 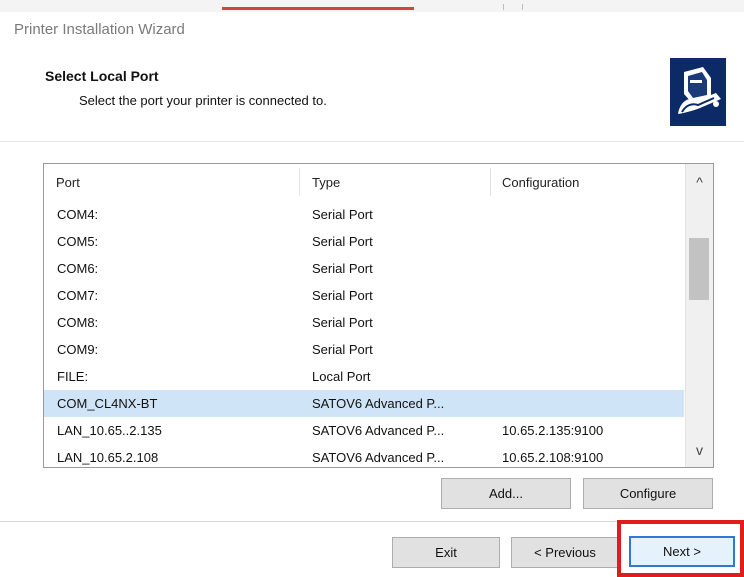 What do you see at coordinates (553, 457) in the screenshot?
I see `port-config: 10.65.2.108:9100` at bounding box center [553, 457].